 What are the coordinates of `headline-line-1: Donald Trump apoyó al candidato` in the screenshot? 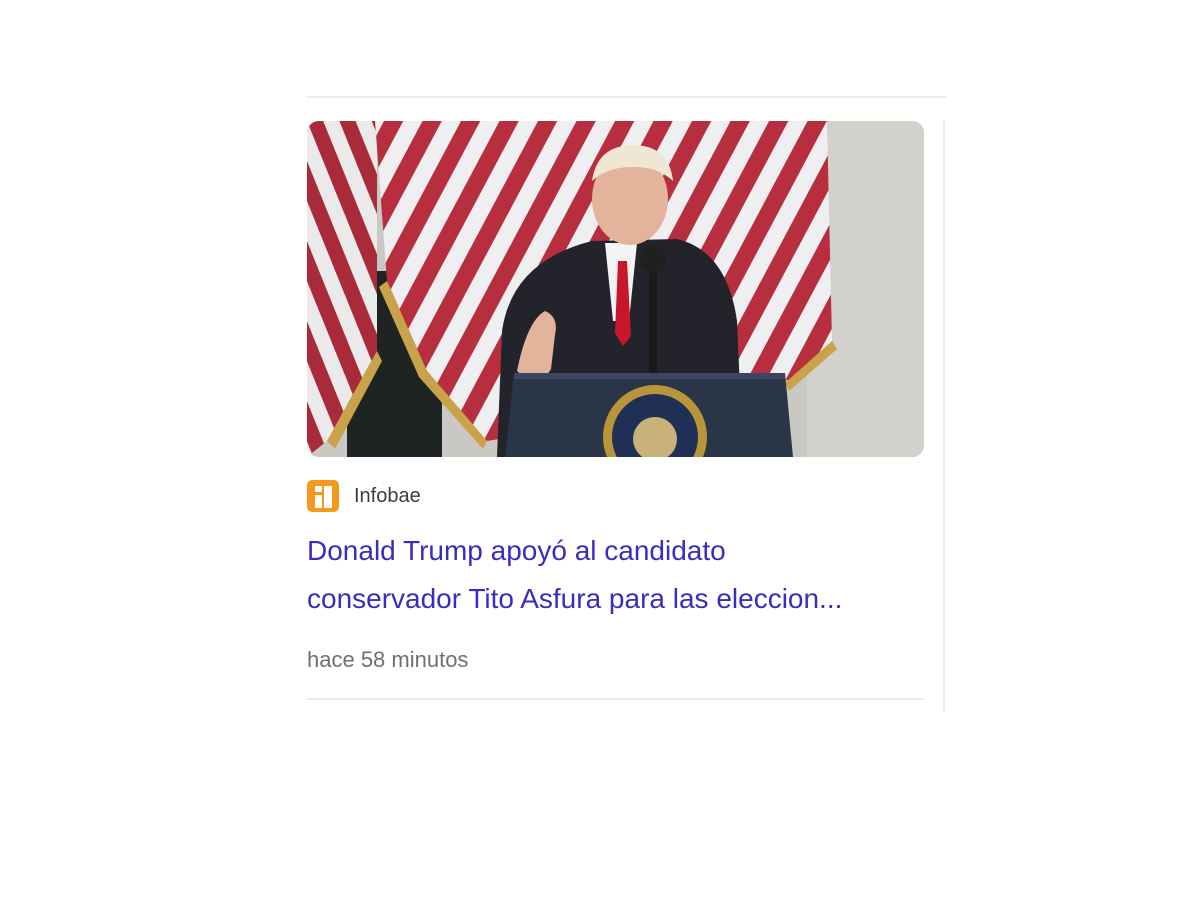 It's located at (516, 550).